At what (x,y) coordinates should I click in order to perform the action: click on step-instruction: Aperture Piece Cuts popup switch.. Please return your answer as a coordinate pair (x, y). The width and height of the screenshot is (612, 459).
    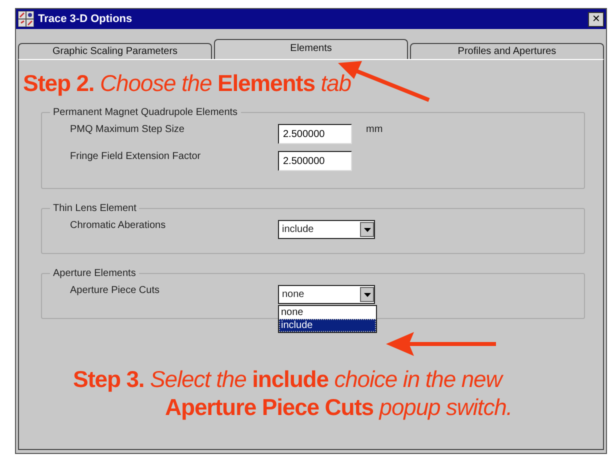
    Looking at the image, I should click on (338, 407).